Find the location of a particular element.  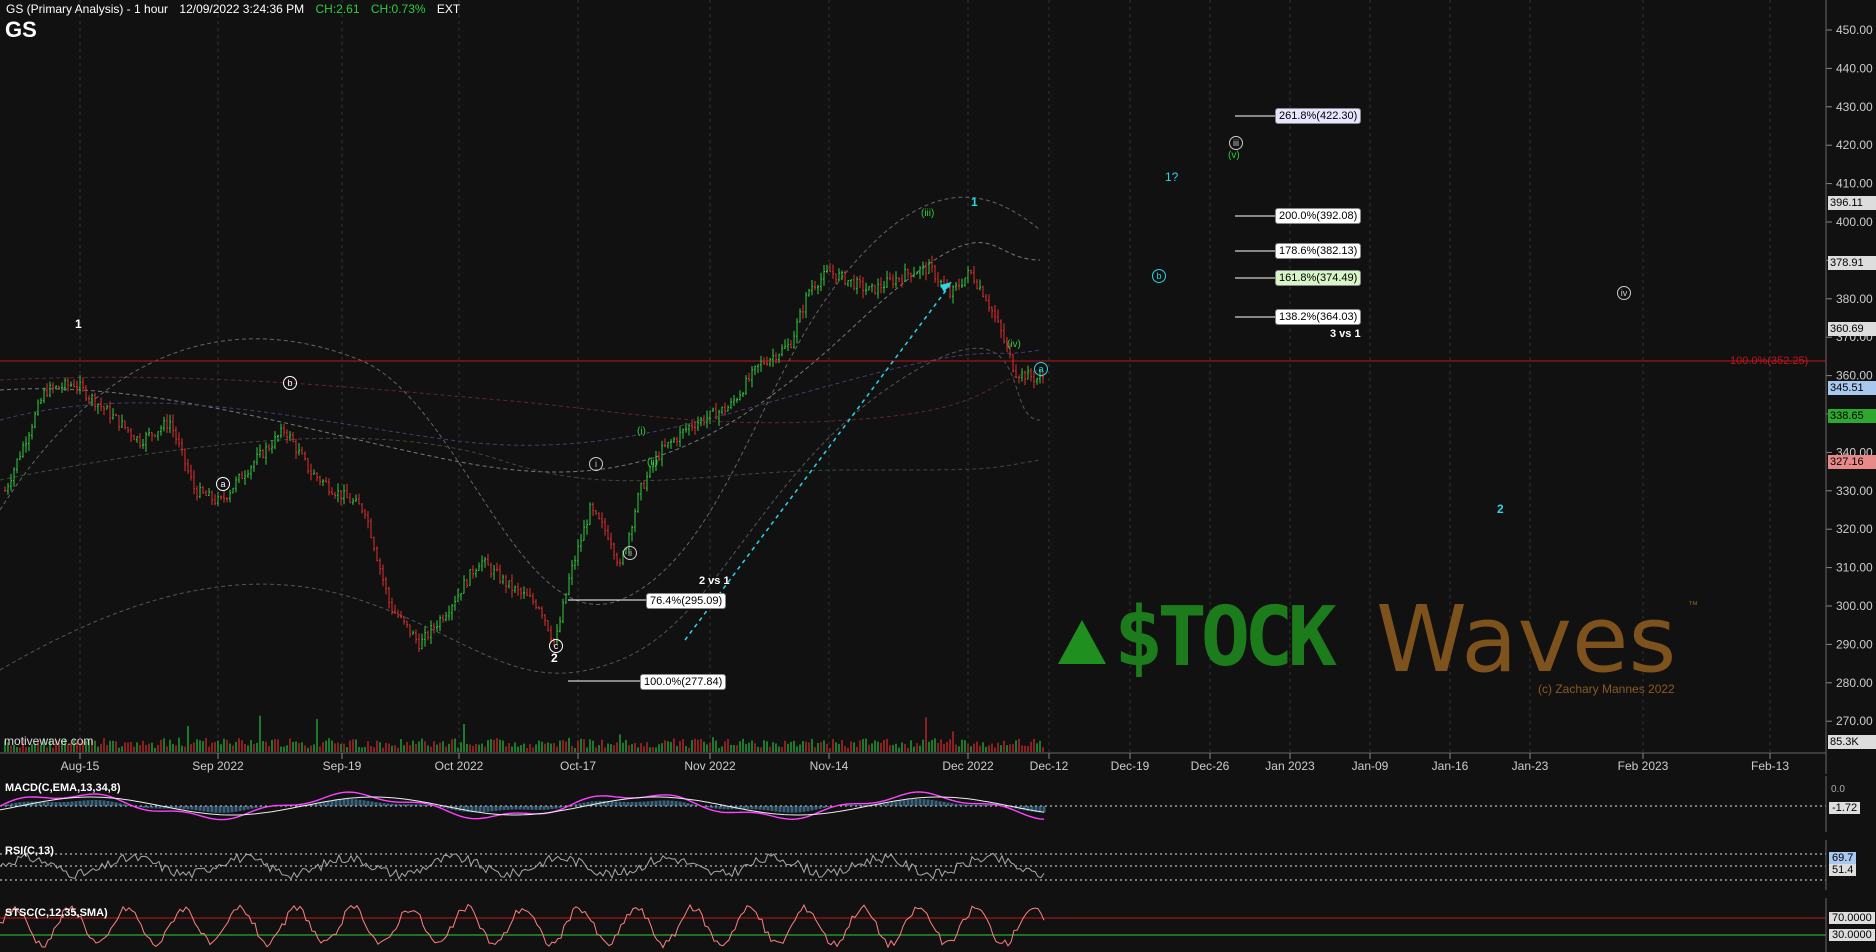

price-tick-label: 400.00 is located at coordinates (1854, 222).